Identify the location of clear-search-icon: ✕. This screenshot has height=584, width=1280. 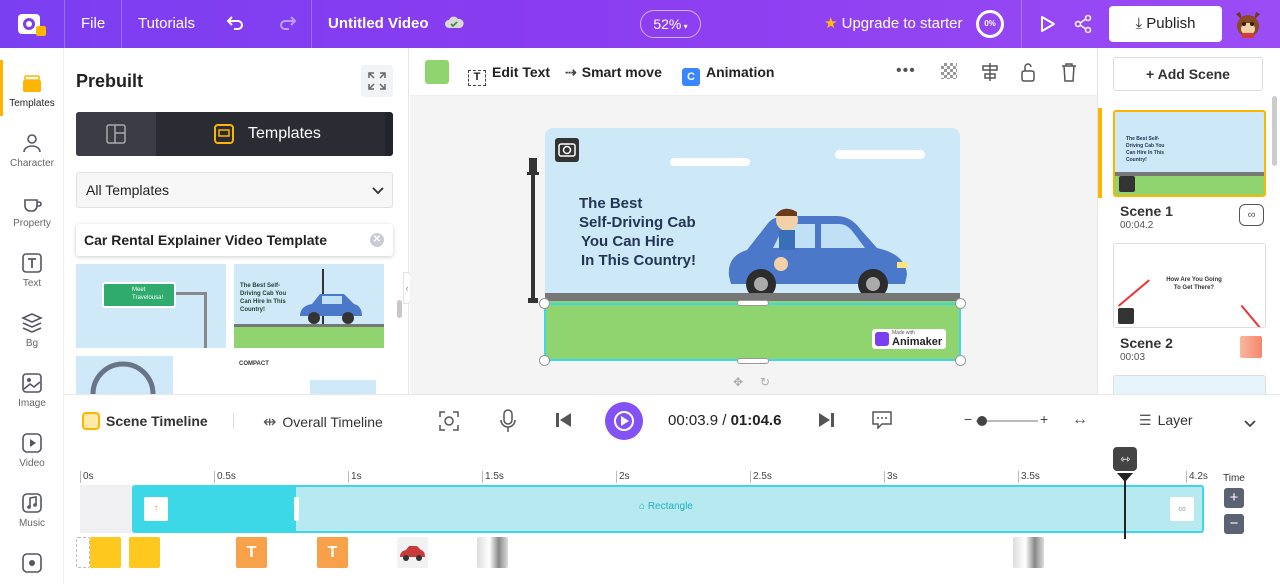
(377, 240).